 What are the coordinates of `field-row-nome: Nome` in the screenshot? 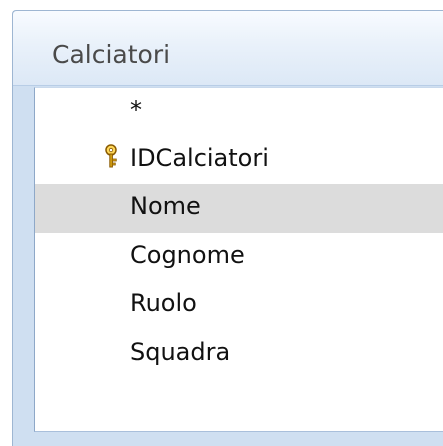 It's located at (239, 208).